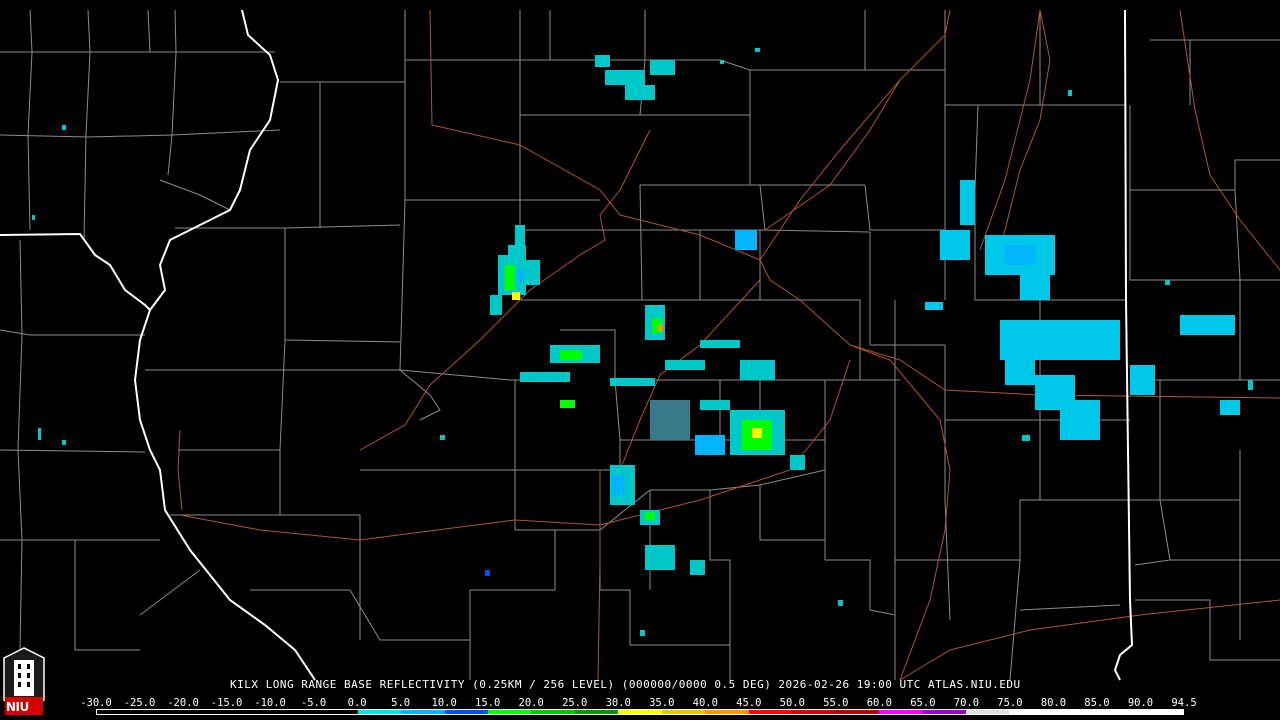 The height and width of the screenshot is (720, 1280). I want to click on echo-cluster-north, so click(635, 77).